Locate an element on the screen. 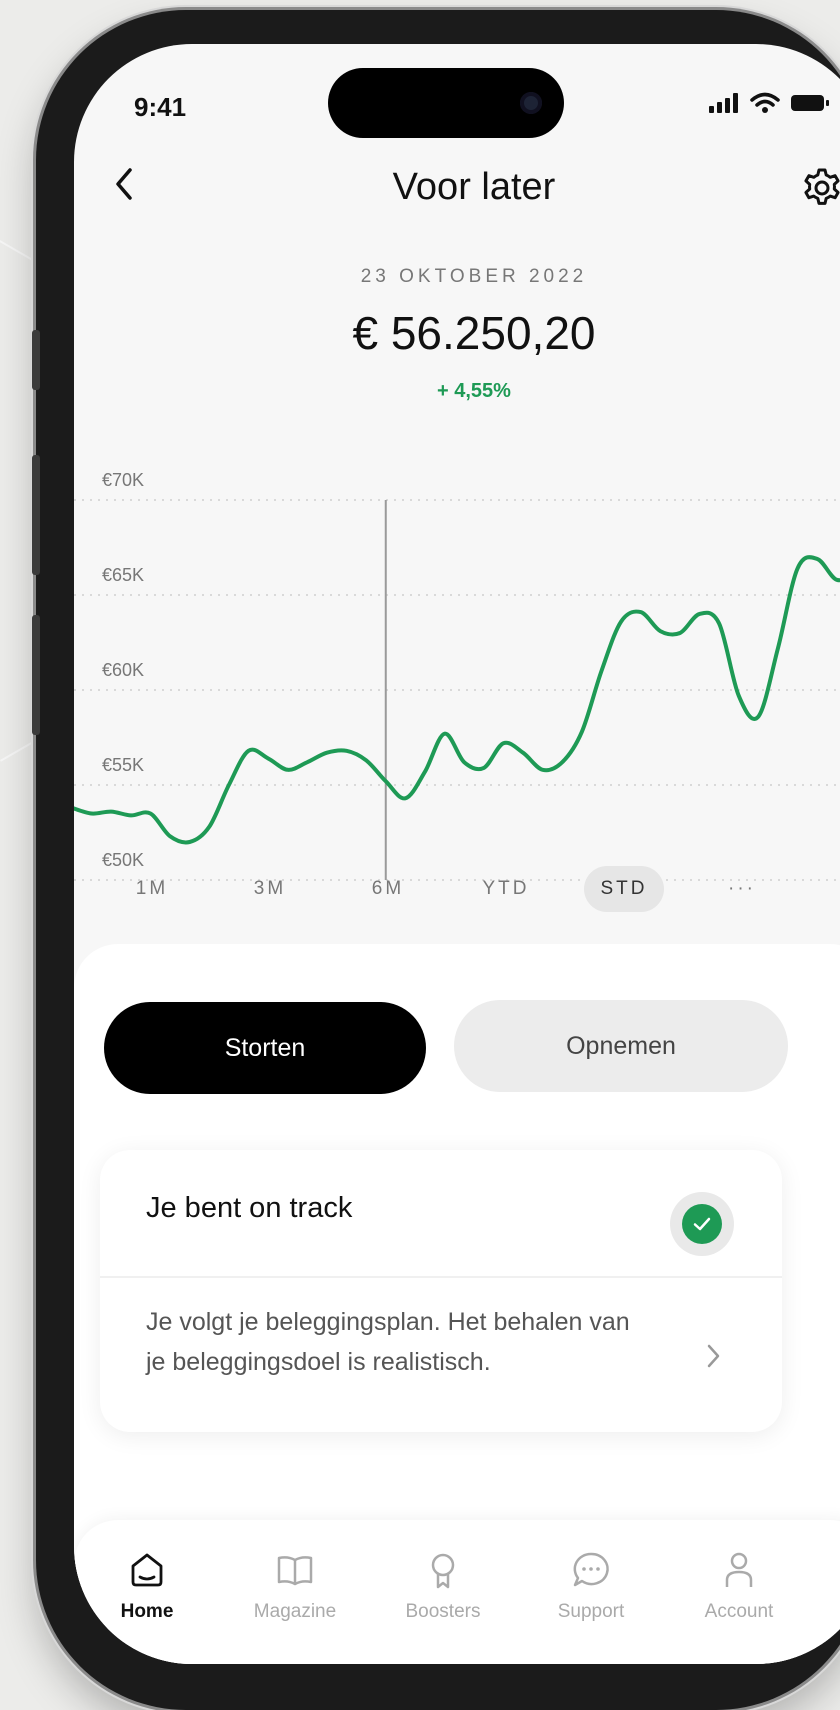 The width and height of the screenshot is (840, 1710). status-bar: 9:41 is located at coordinates (457, 99).